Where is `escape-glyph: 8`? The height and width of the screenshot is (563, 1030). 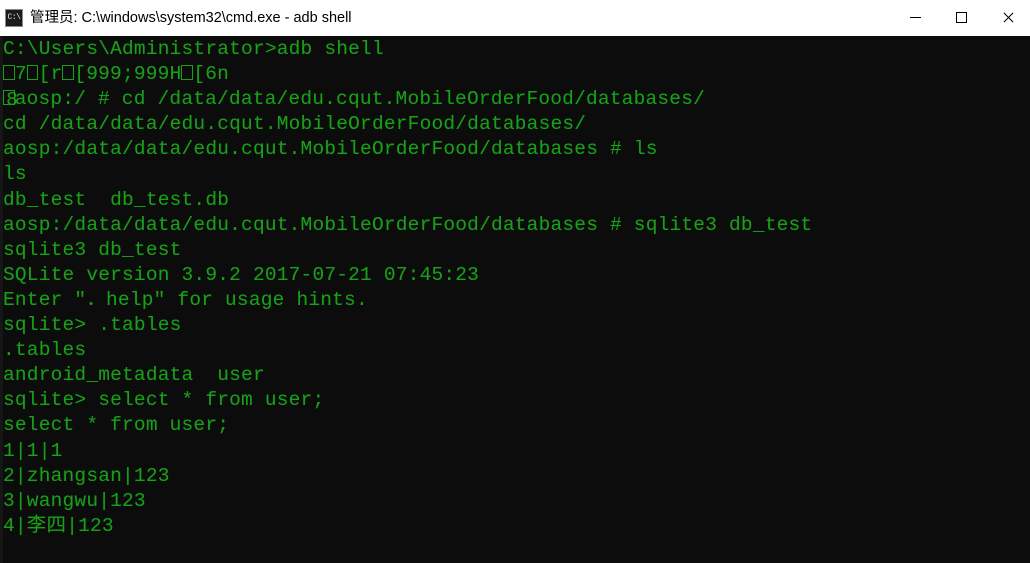 escape-glyph: 8 is located at coordinates (10, 100).